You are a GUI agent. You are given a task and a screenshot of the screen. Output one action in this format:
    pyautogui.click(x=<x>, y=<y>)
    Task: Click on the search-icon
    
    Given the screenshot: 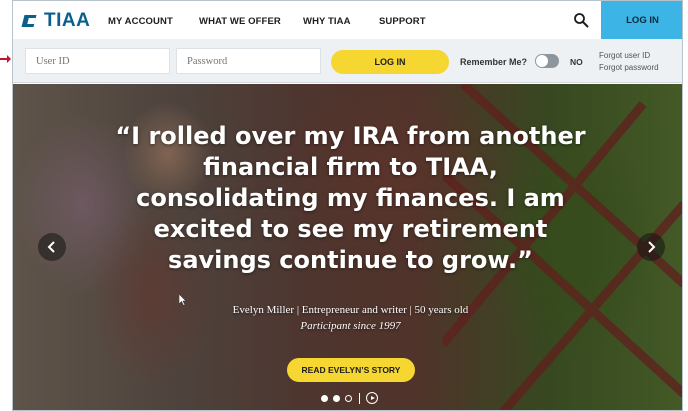 What is the action you would take?
    pyautogui.click(x=581, y=20)
    